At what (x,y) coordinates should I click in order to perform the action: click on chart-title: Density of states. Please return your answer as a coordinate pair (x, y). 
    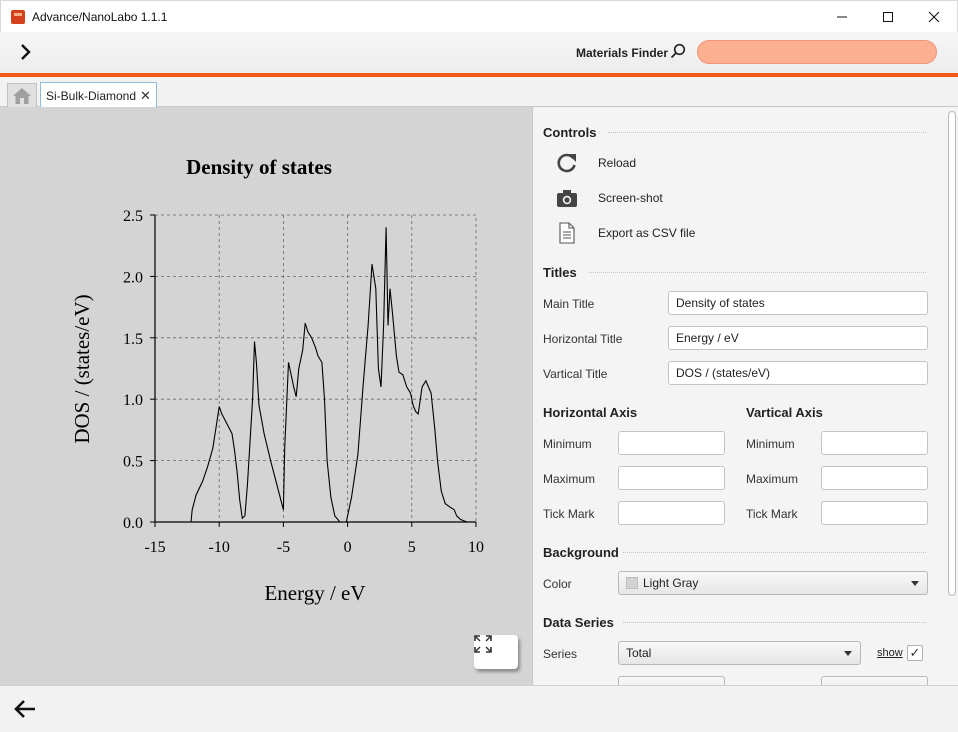
    Looking at the image, I should click on (259, 167).